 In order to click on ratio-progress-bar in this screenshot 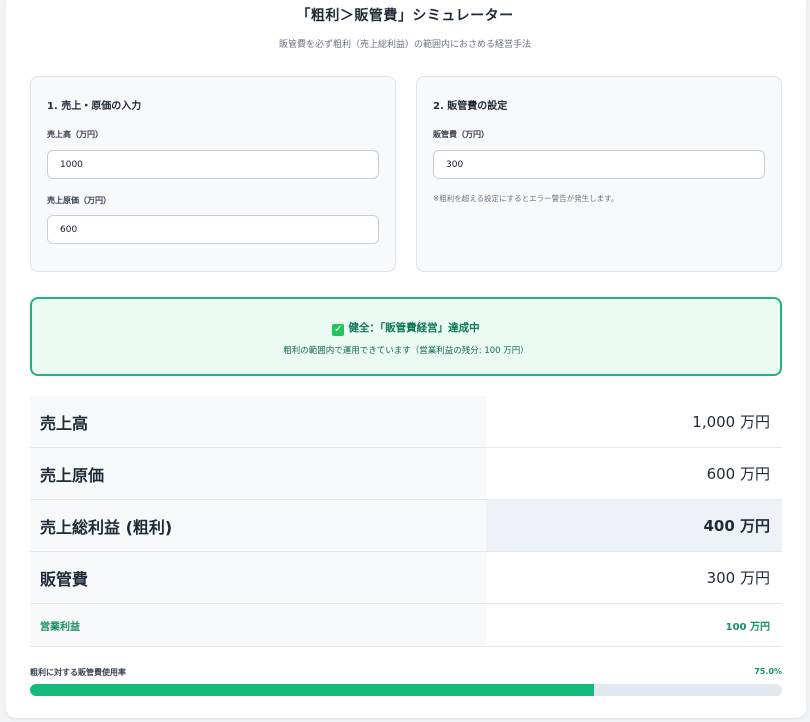, I will do `click(406, 690)`.